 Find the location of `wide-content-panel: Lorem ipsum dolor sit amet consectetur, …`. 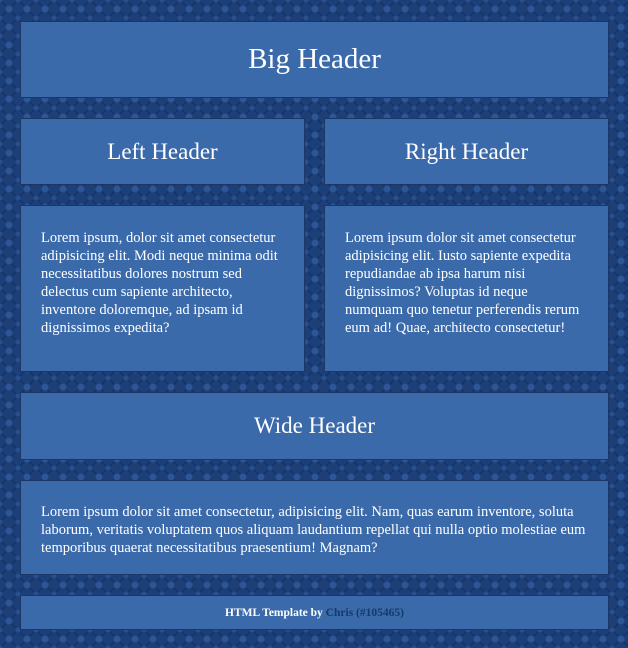

wide-content-panel: Lorem ipsum dolor sit amet consectetur, … is located at coordinates (314, 527).